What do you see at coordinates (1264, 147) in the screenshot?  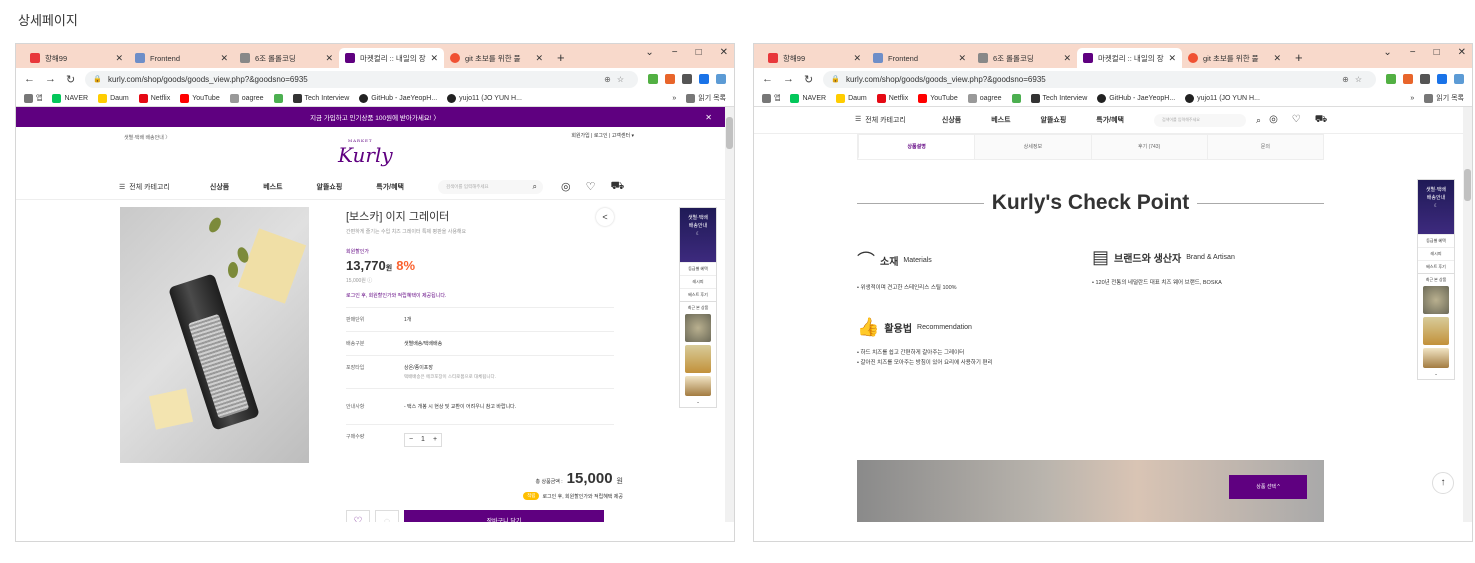 I see `tab-inquiry: 문의` at bounding box center [1264, 147].